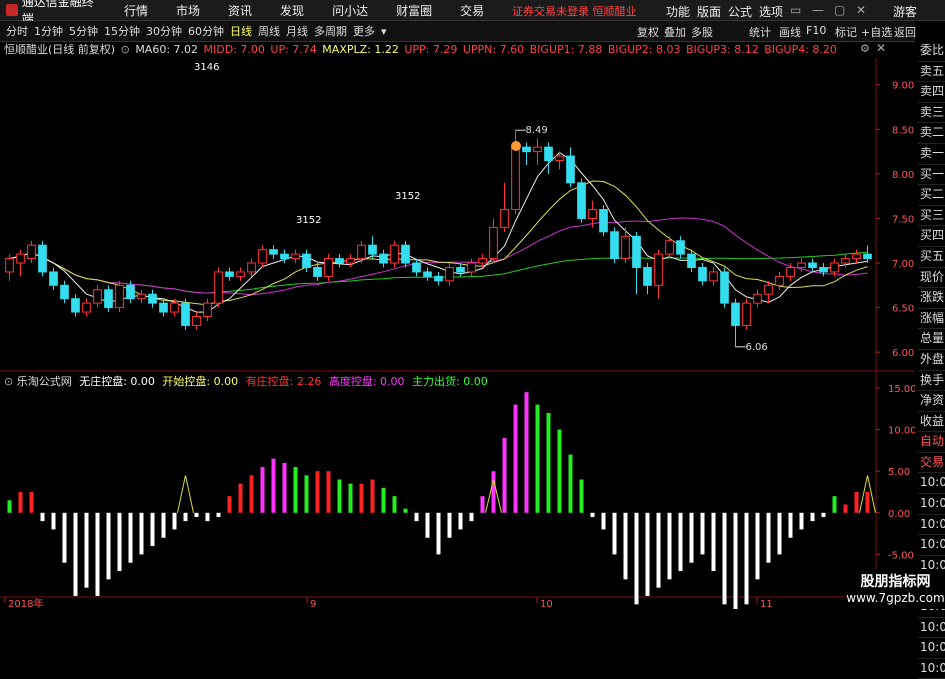  I want to click on sidebar-item-15: 外盘, so click(931, 360).